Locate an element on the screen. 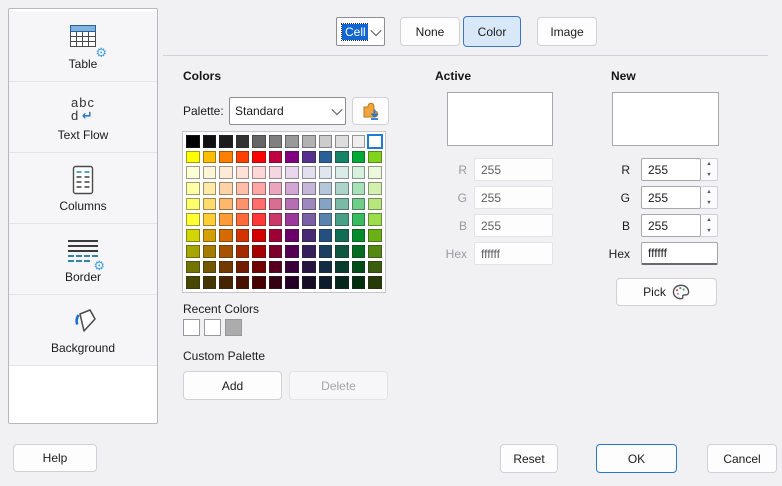 This screenshot has width=782, height=486. reset-button: Reset is located at coordinates (529, 458).